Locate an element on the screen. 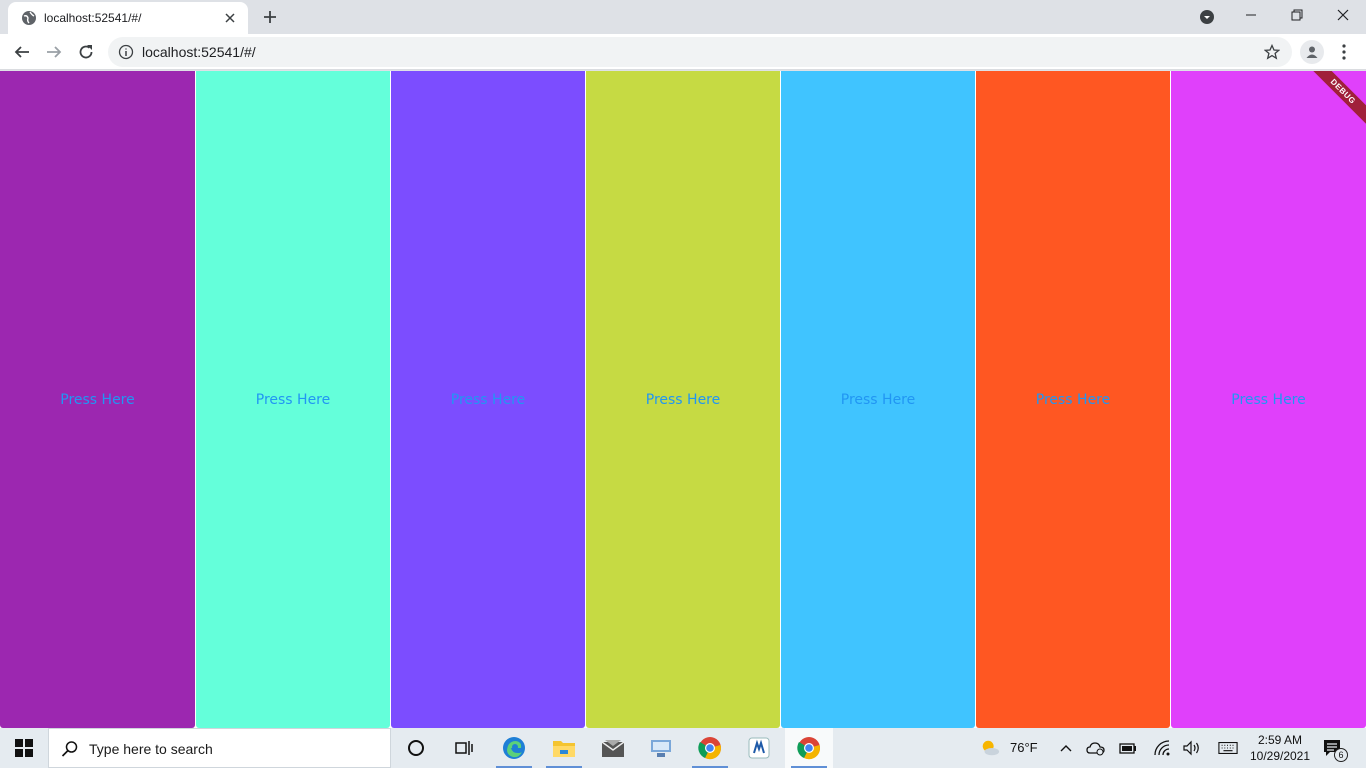 The image size is (1366, 768). clock-date: 10/29/2021 is located at coordinates (1280, 756).